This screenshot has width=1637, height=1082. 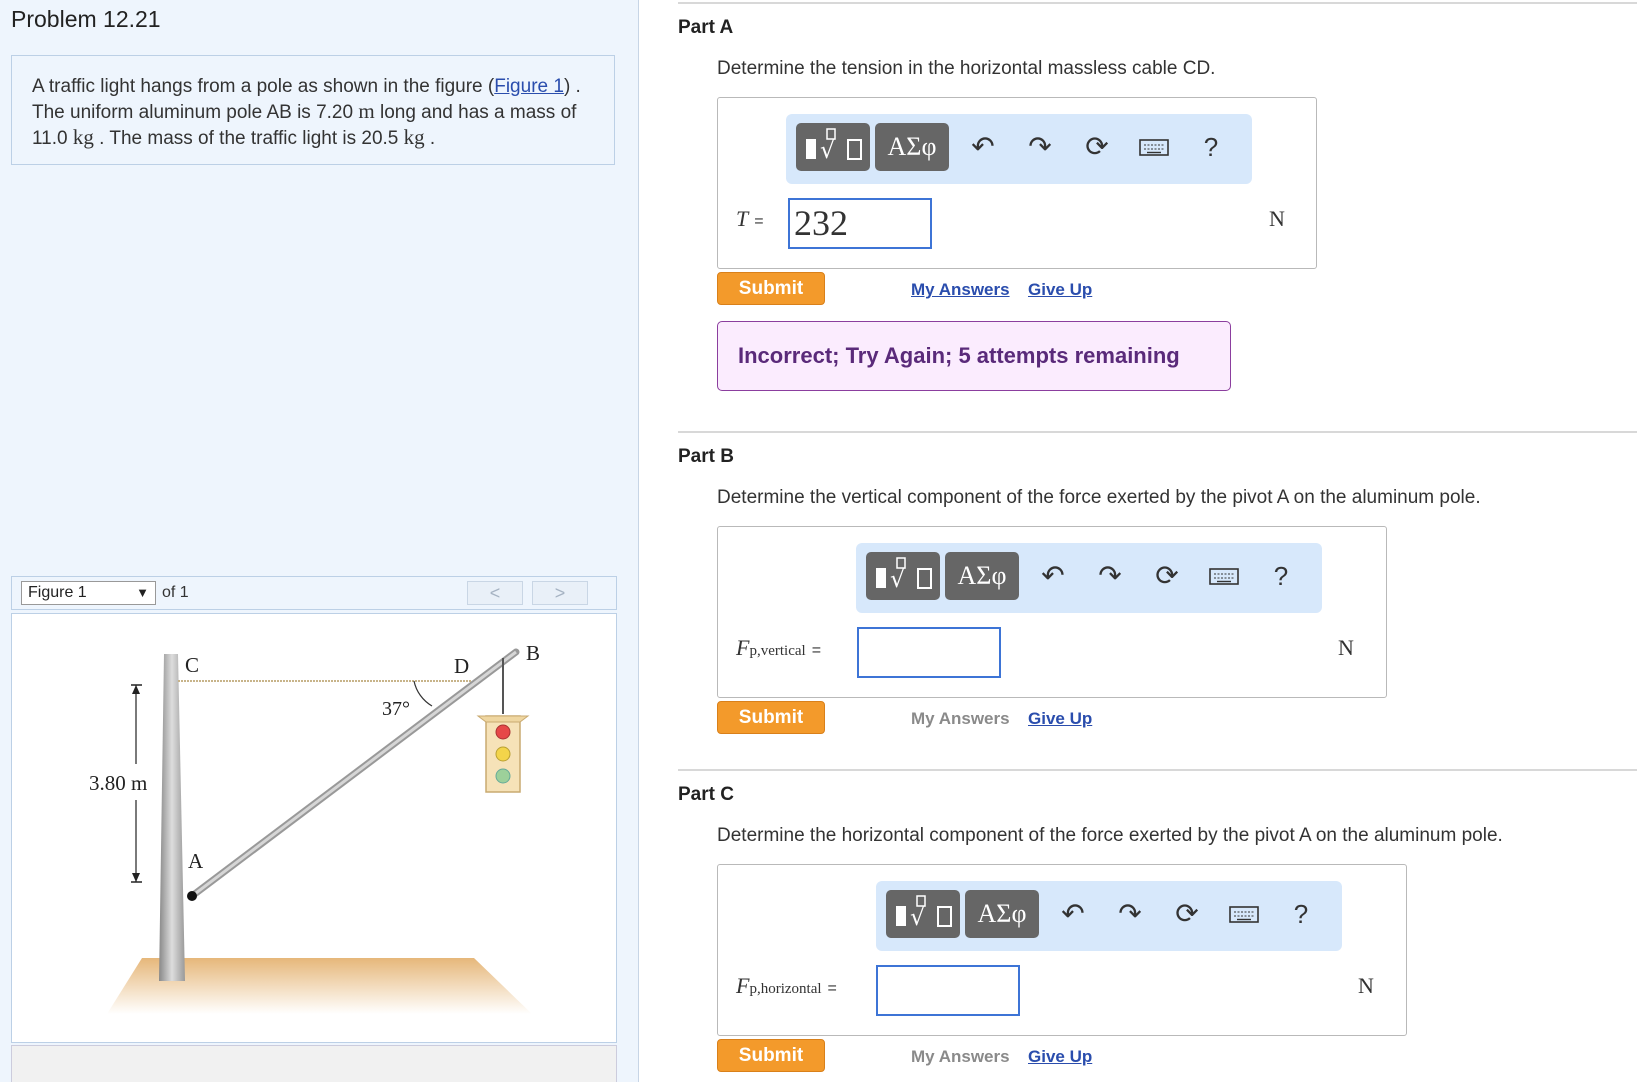 I want to click on part-b-variable: Fp,vertical =, so click(x=779, y=647).